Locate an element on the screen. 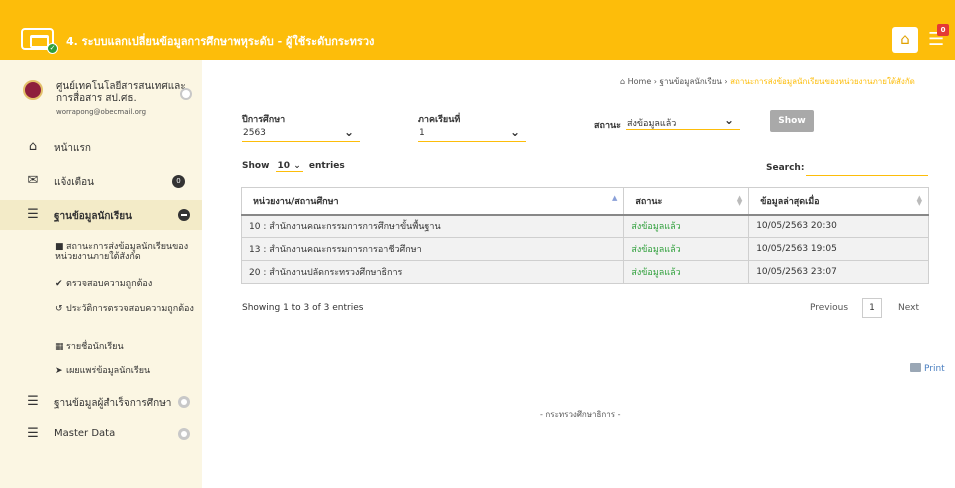 Image resolution: width=955 pixels, height=488 pixels. org-logo-avatar is located at coordinates (33, 90).